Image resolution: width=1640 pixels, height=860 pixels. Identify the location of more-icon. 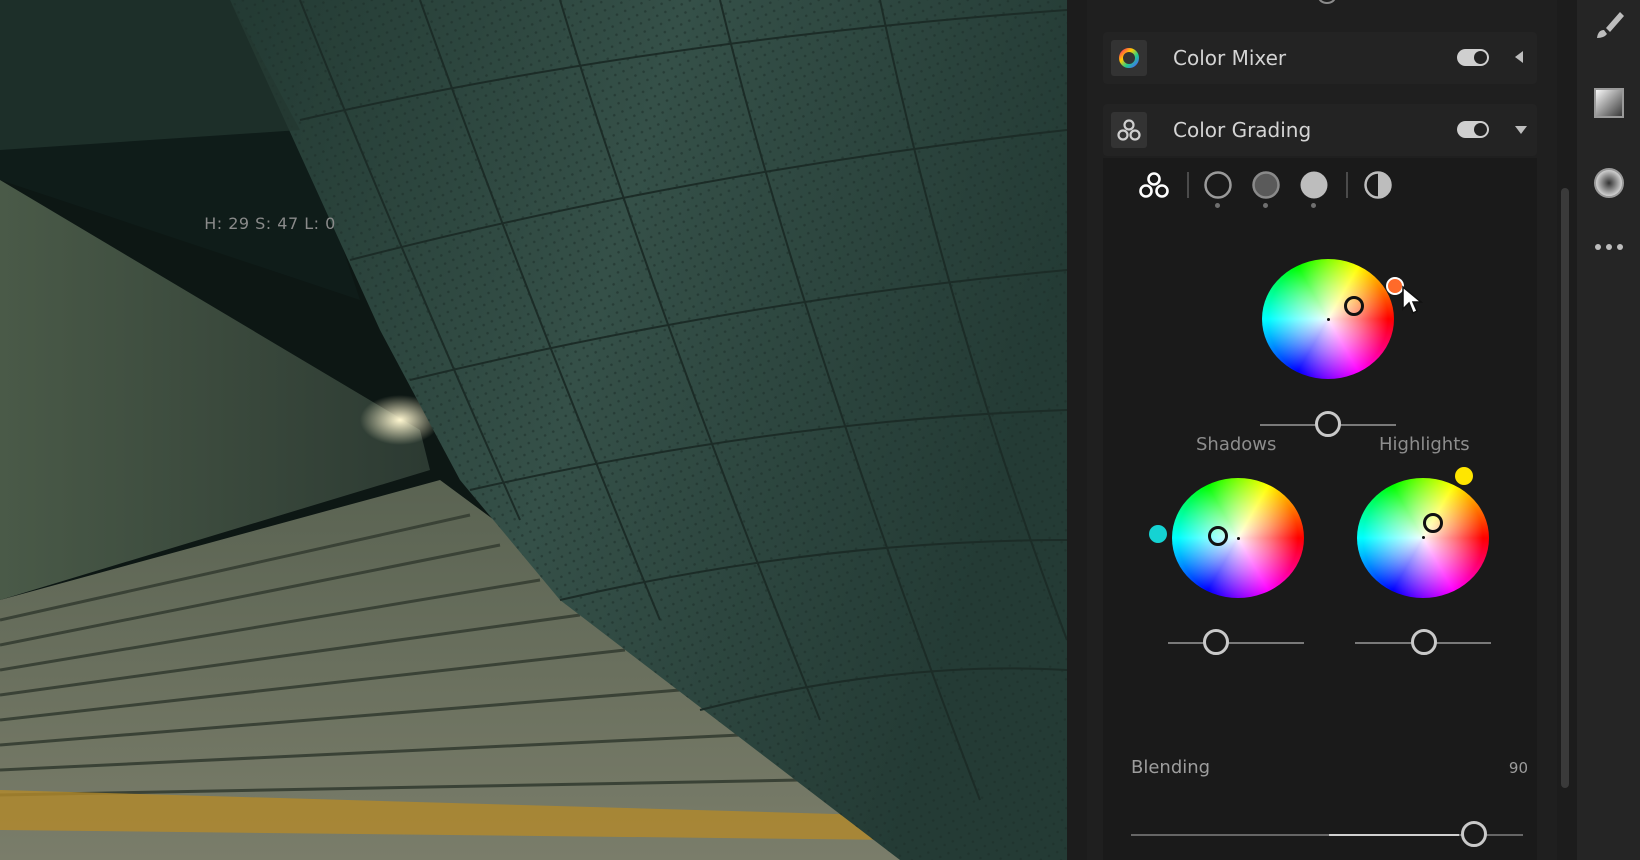
(1608, 247).